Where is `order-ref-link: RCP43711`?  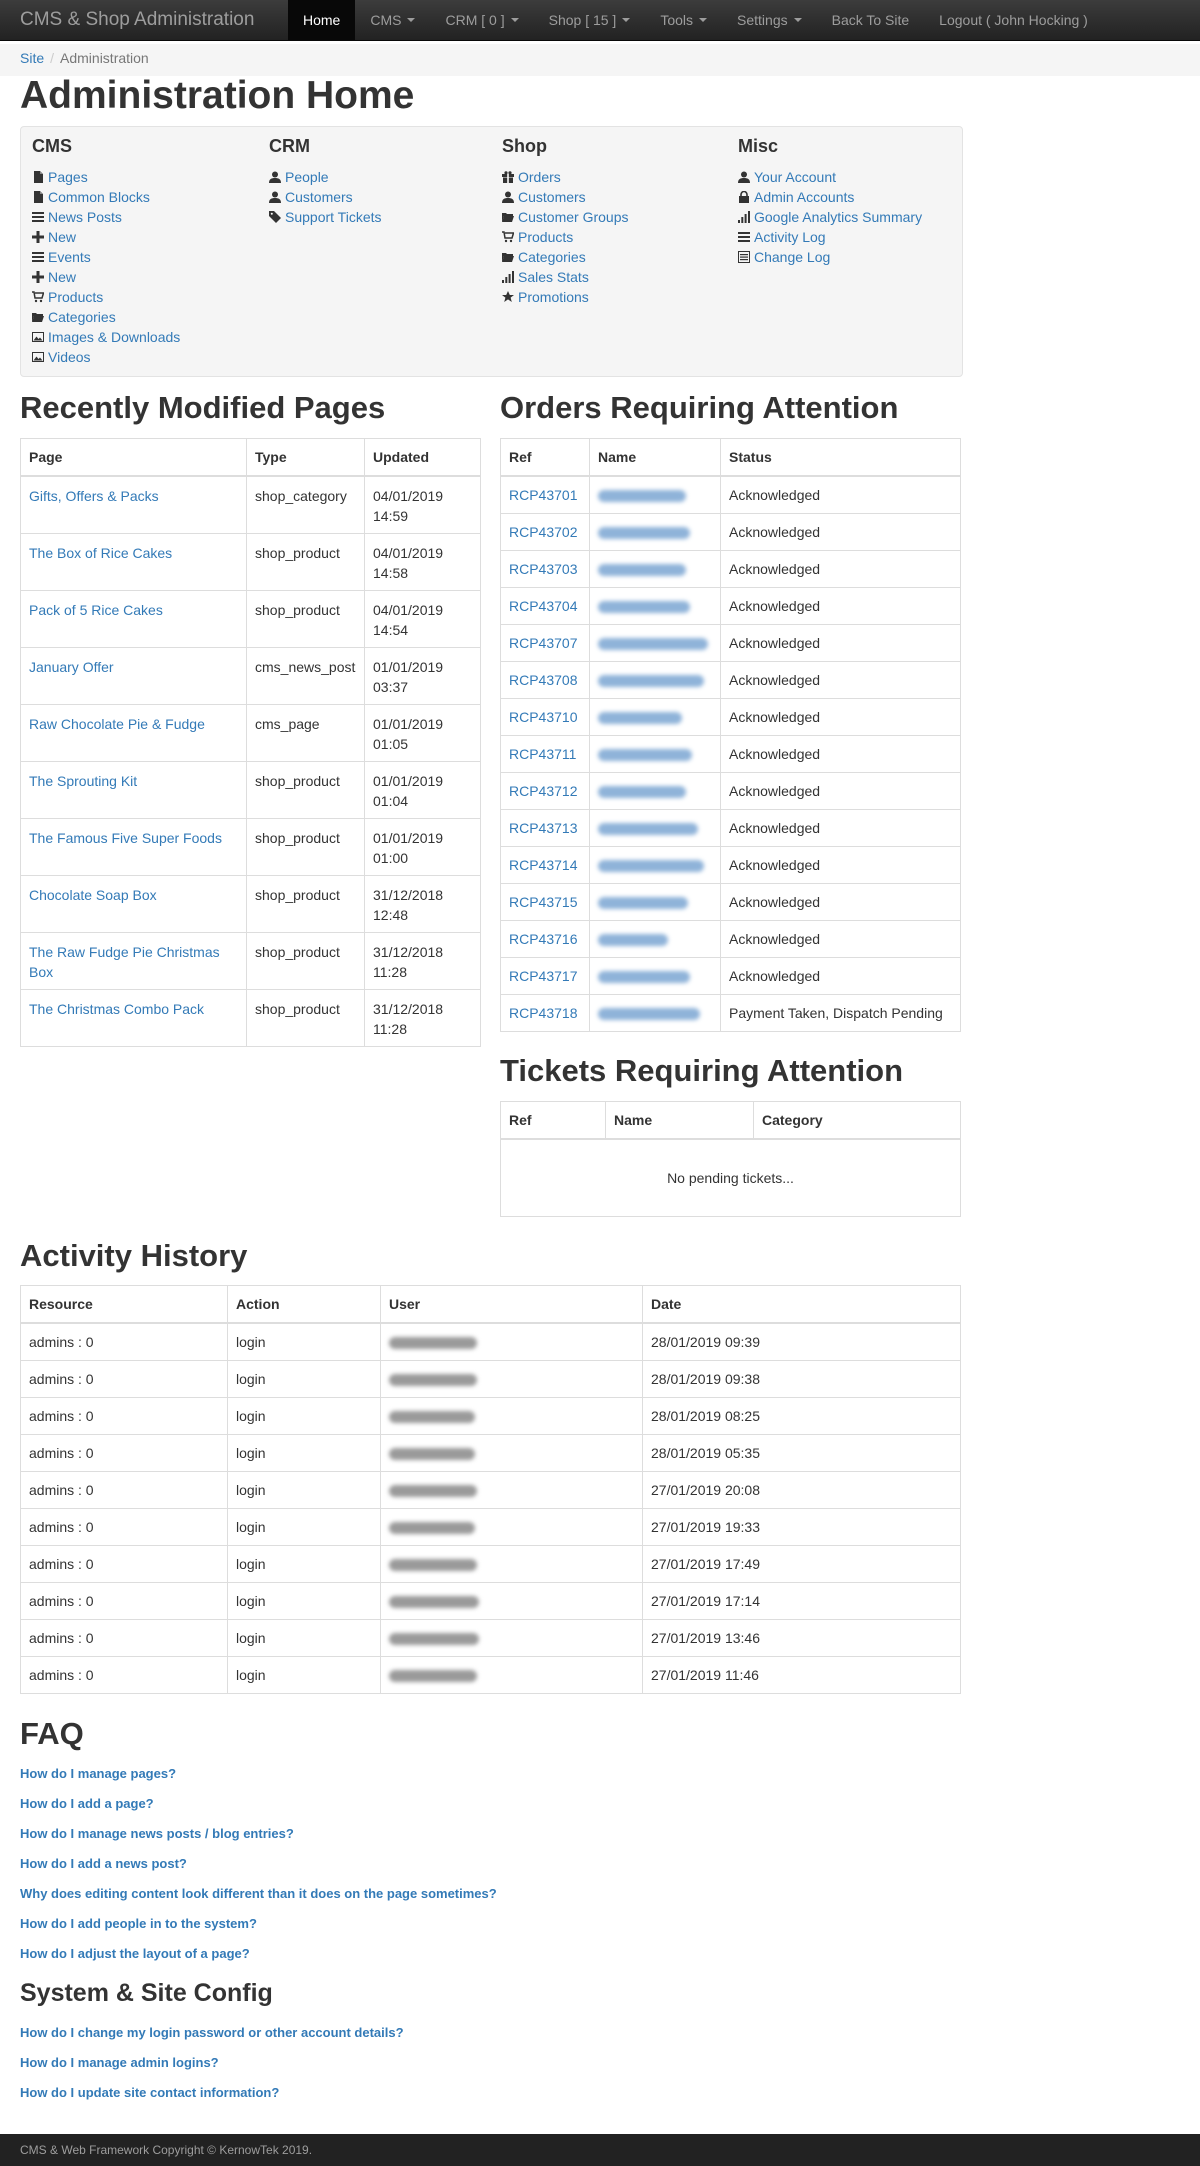
order-ref-link: RCP43711 is located at coordinates (542, 754).